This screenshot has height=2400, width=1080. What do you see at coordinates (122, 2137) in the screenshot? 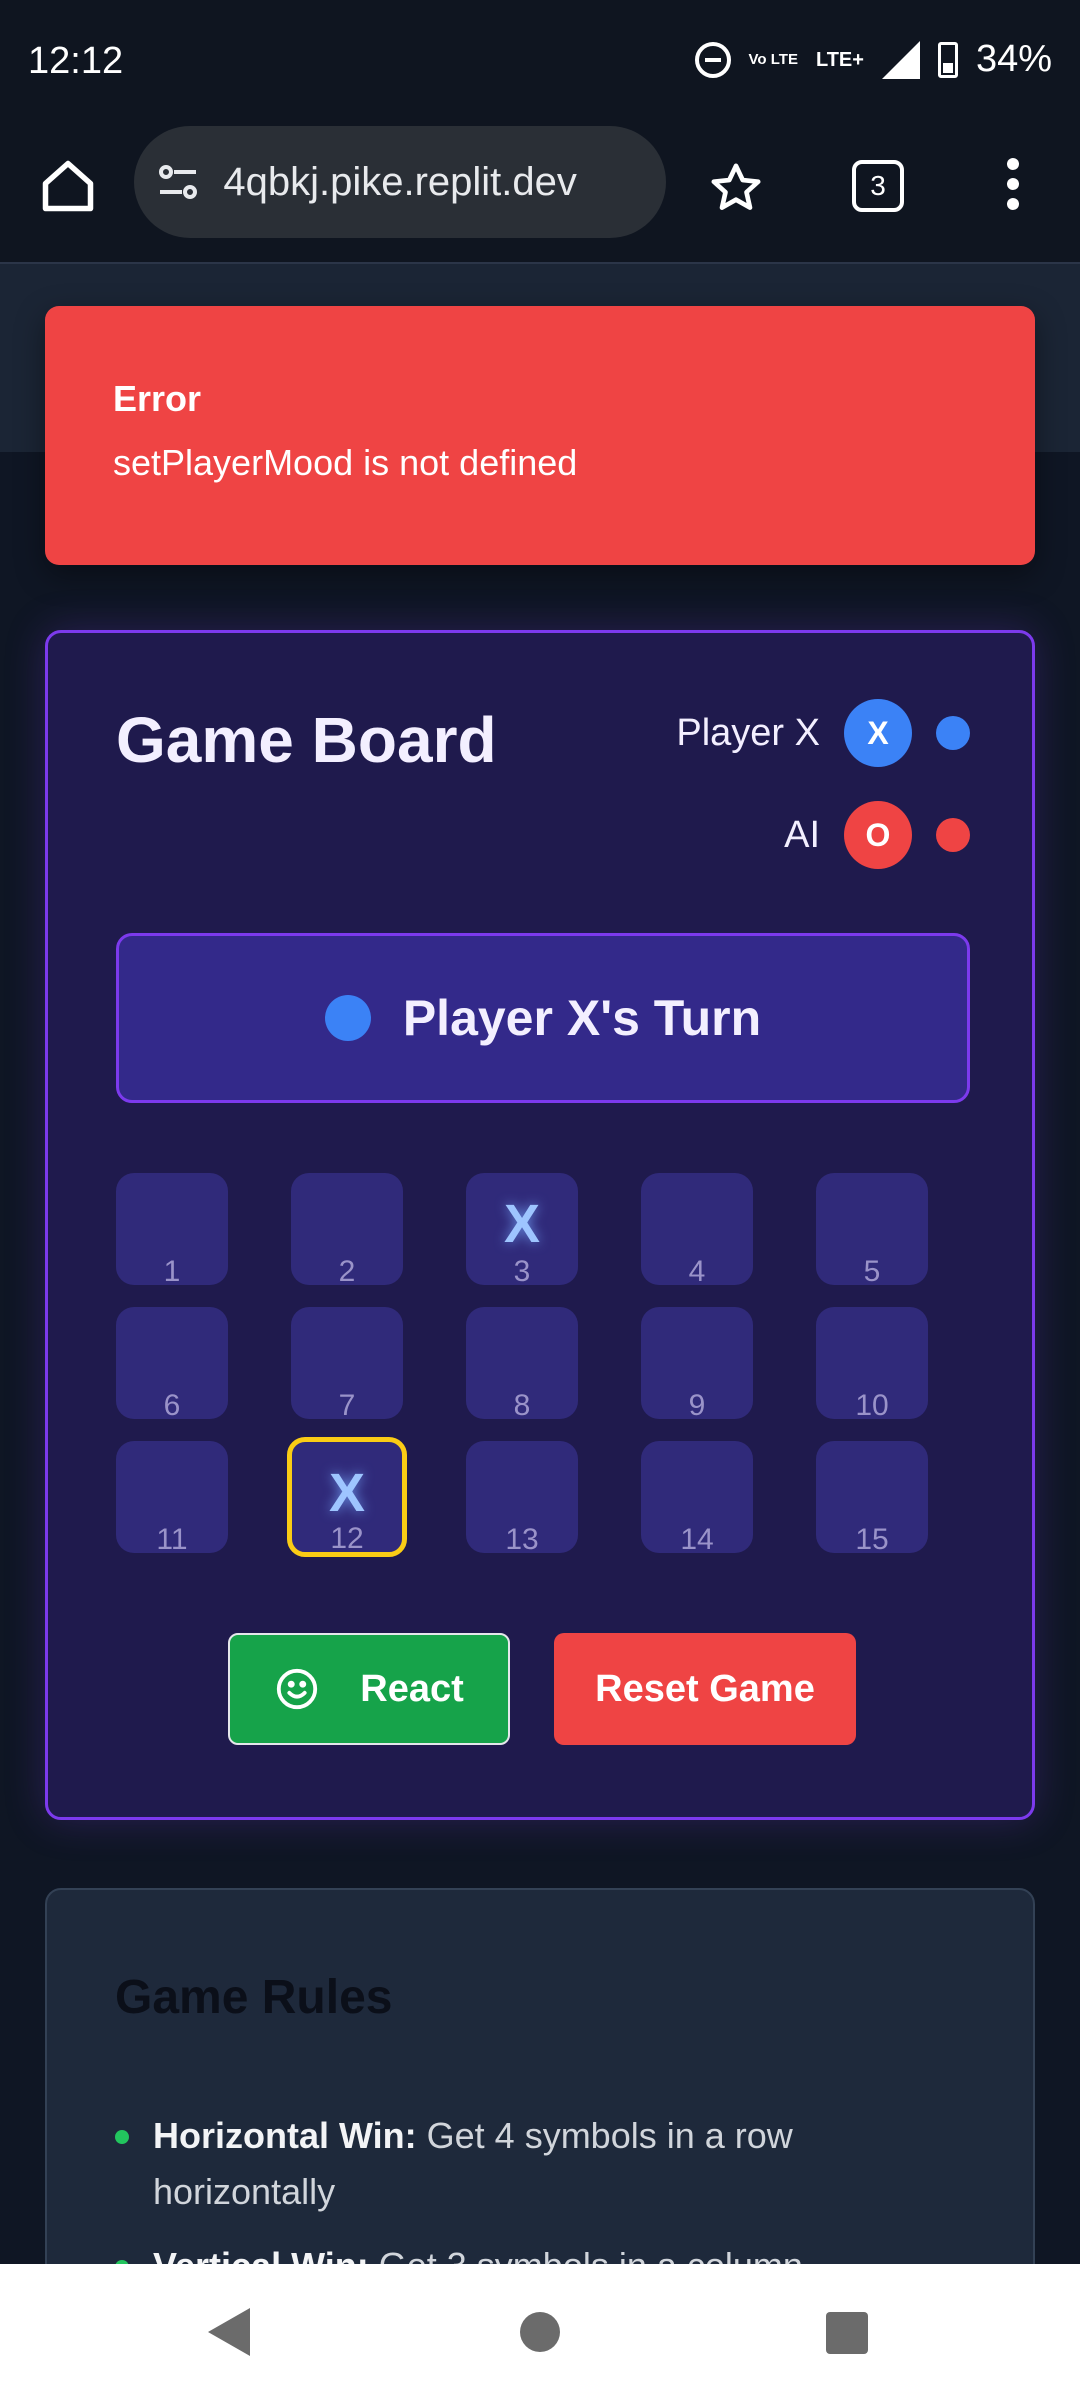
I see `rule-bullet` at bounding box center [122, 2137].